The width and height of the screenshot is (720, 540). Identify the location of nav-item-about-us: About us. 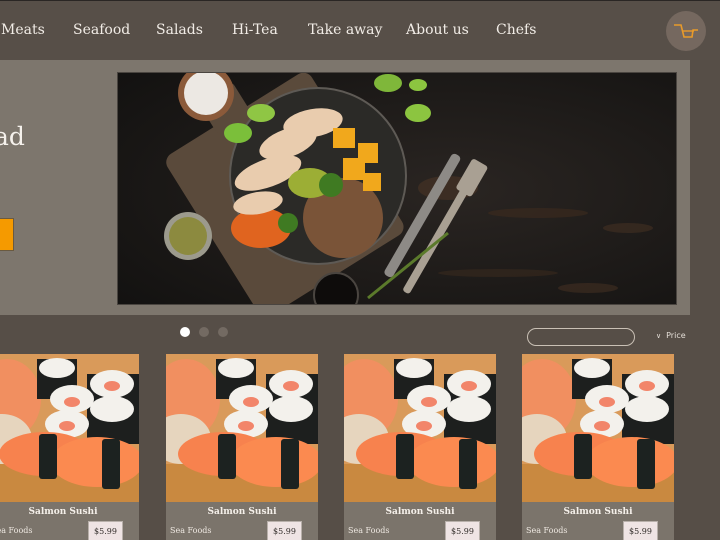
(437, 30).